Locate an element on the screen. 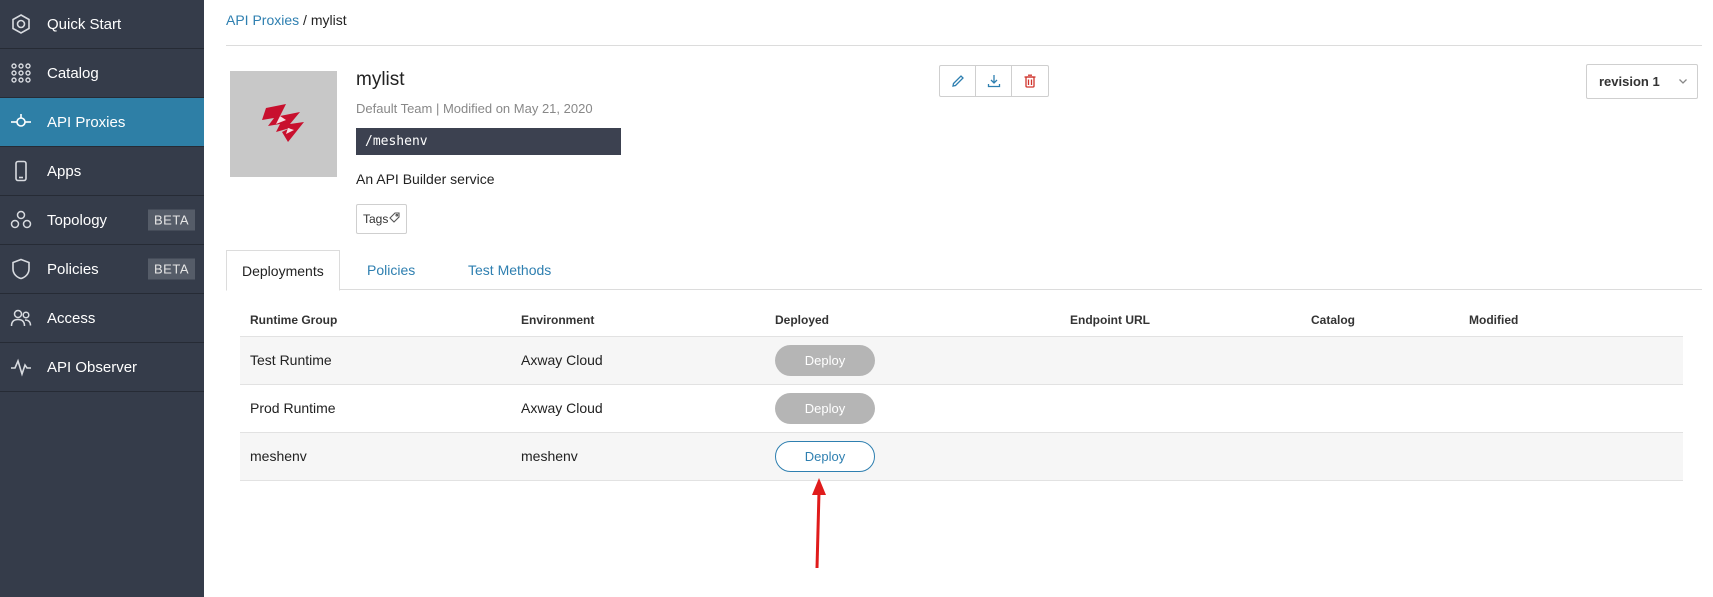  sidebar-item-label: API Observer is located at coordinates (92, 367).